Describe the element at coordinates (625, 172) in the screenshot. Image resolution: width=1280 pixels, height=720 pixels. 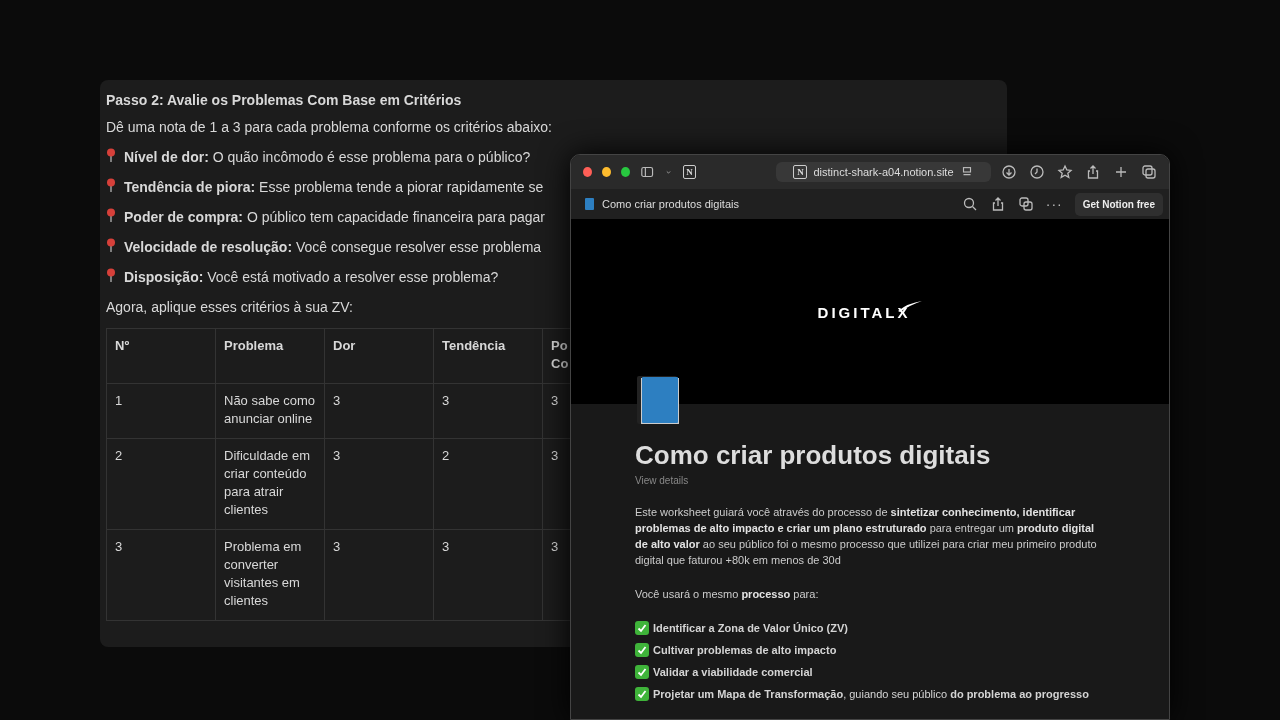
I see `zoom-button` at that location.